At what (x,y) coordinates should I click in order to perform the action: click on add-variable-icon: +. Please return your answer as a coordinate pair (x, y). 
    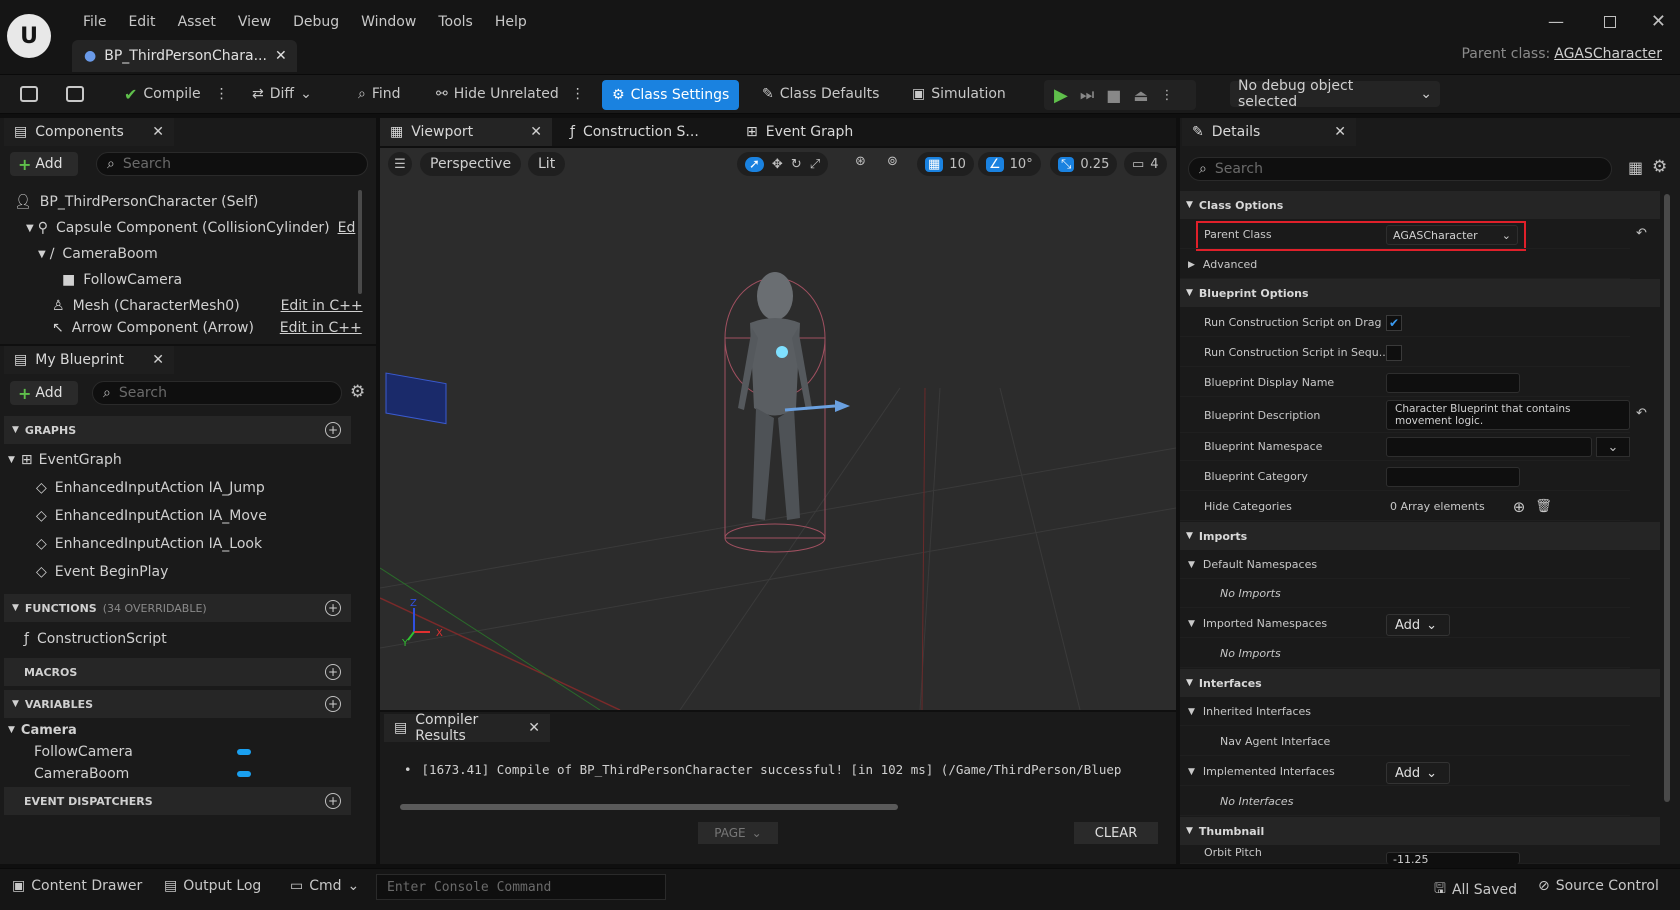
    Looking at the image, I should click on (333, 704).